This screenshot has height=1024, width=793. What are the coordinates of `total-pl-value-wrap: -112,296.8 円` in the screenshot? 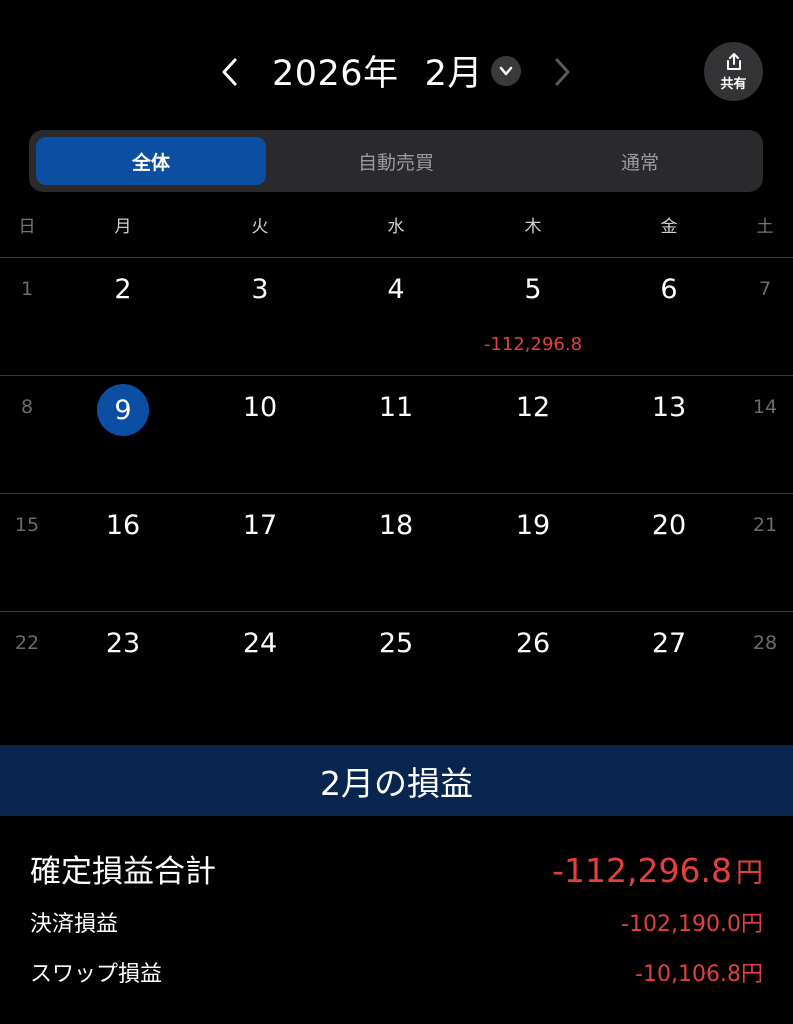 It's located at (657, 870).